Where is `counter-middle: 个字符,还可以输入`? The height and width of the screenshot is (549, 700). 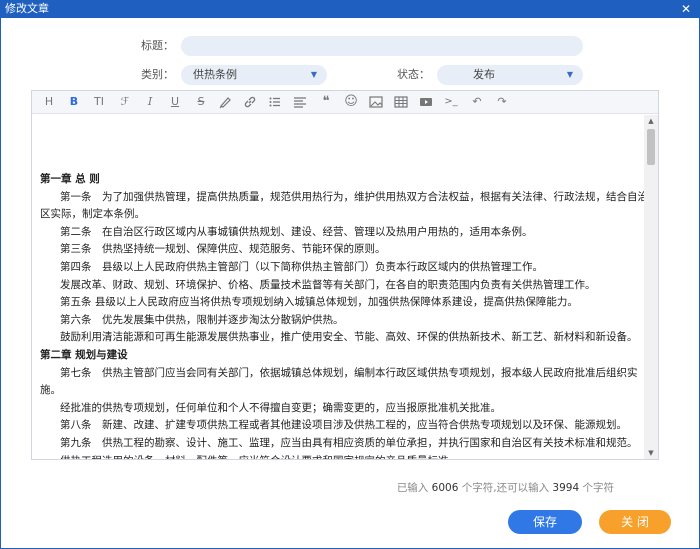 counter-middle: 个字符,还可以输入 is located at coordinates (505, 488).